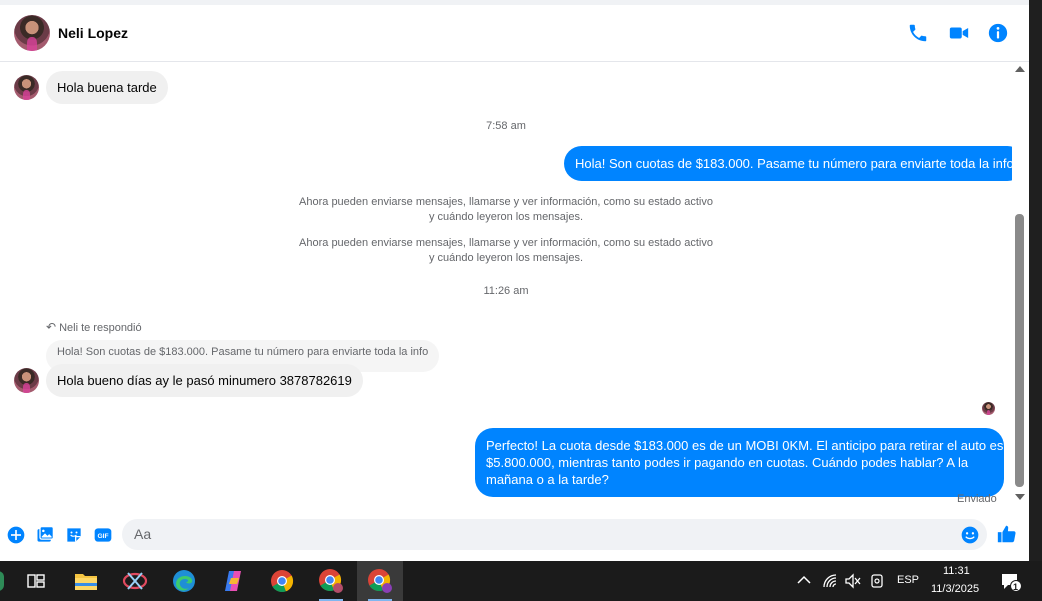 The width and height of the screenshot is (1042, 601). I want to click on chrome-profile-active-icon, so click(380, 581).